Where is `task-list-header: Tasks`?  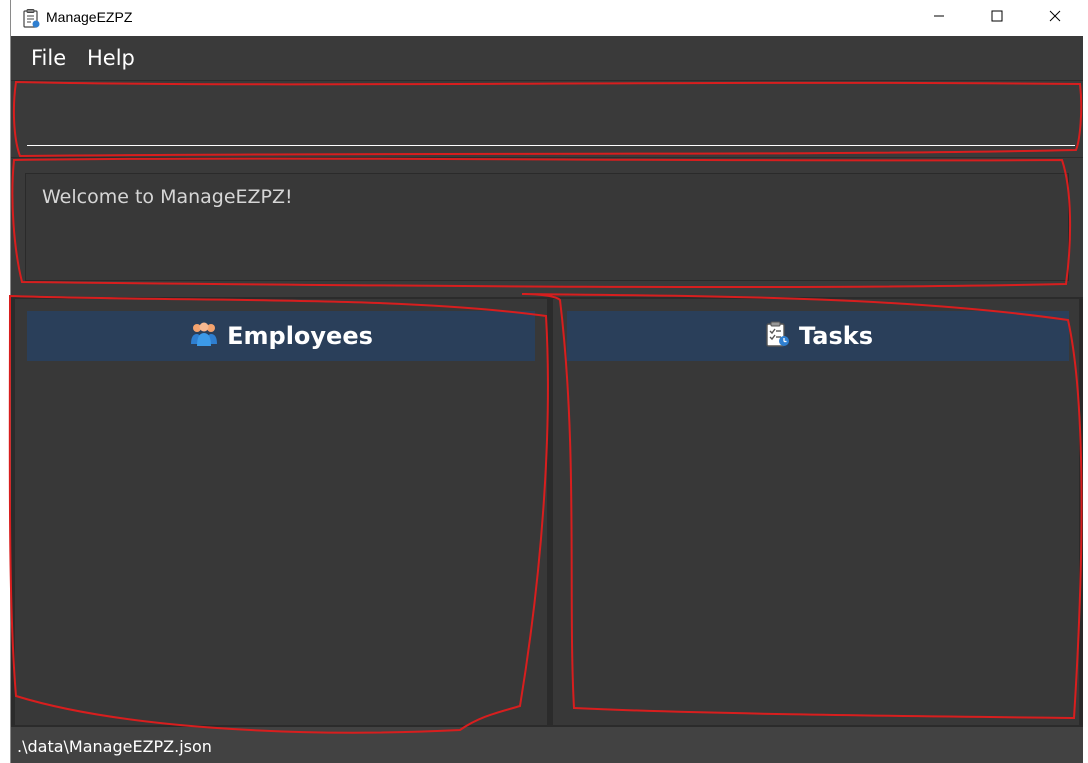 task-list-header: Tasks is located at coordinates (818, 336).